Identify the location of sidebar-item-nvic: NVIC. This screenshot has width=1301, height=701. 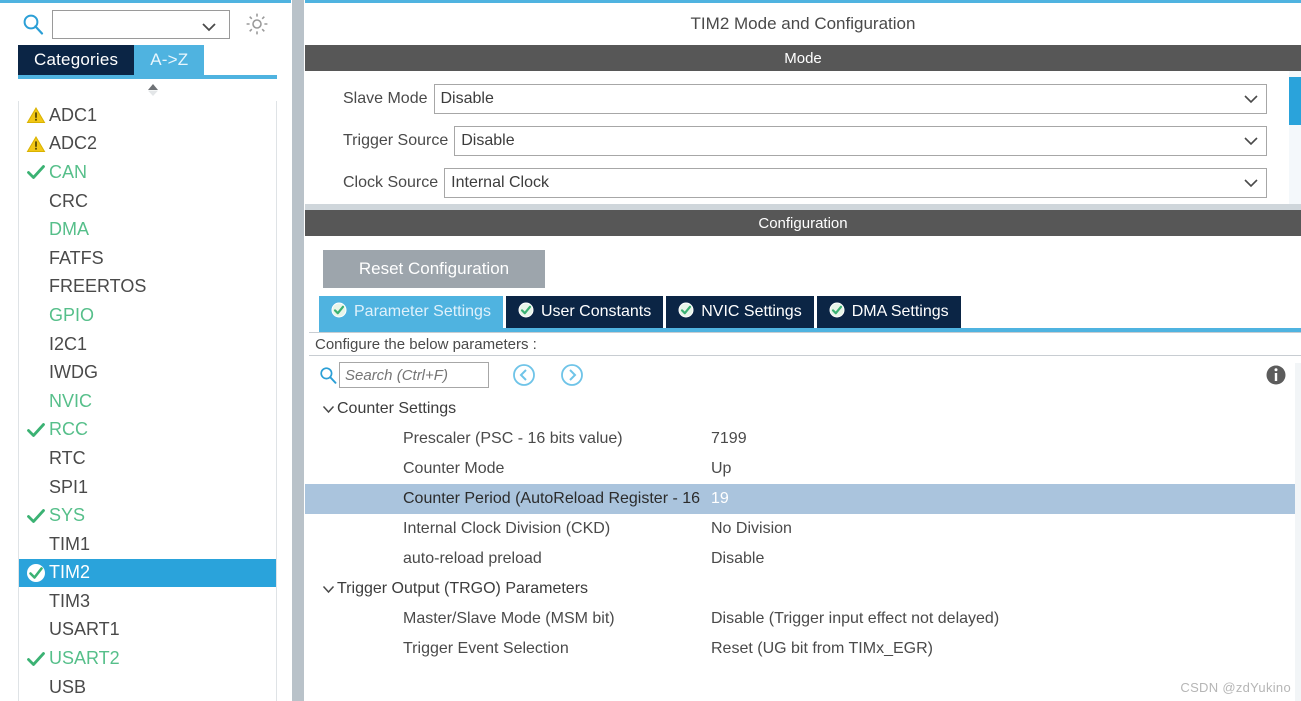
(147, 401).